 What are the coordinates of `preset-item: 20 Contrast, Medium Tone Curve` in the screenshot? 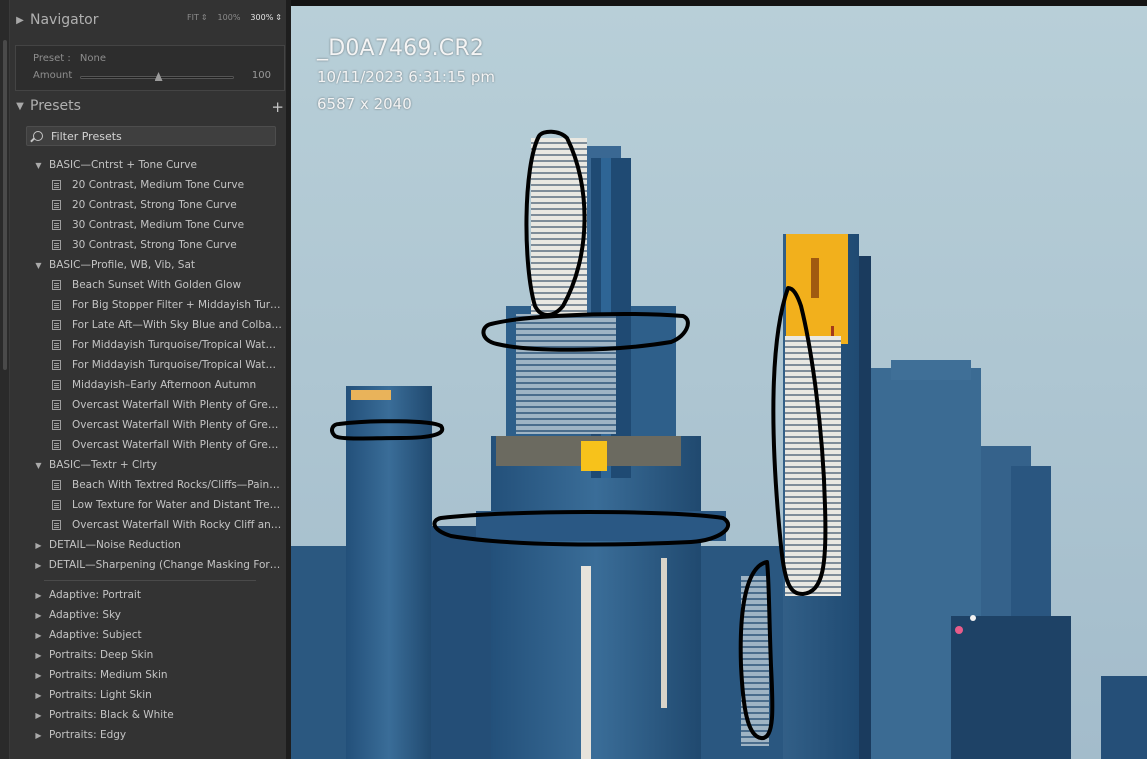 It's located at (154, 185).